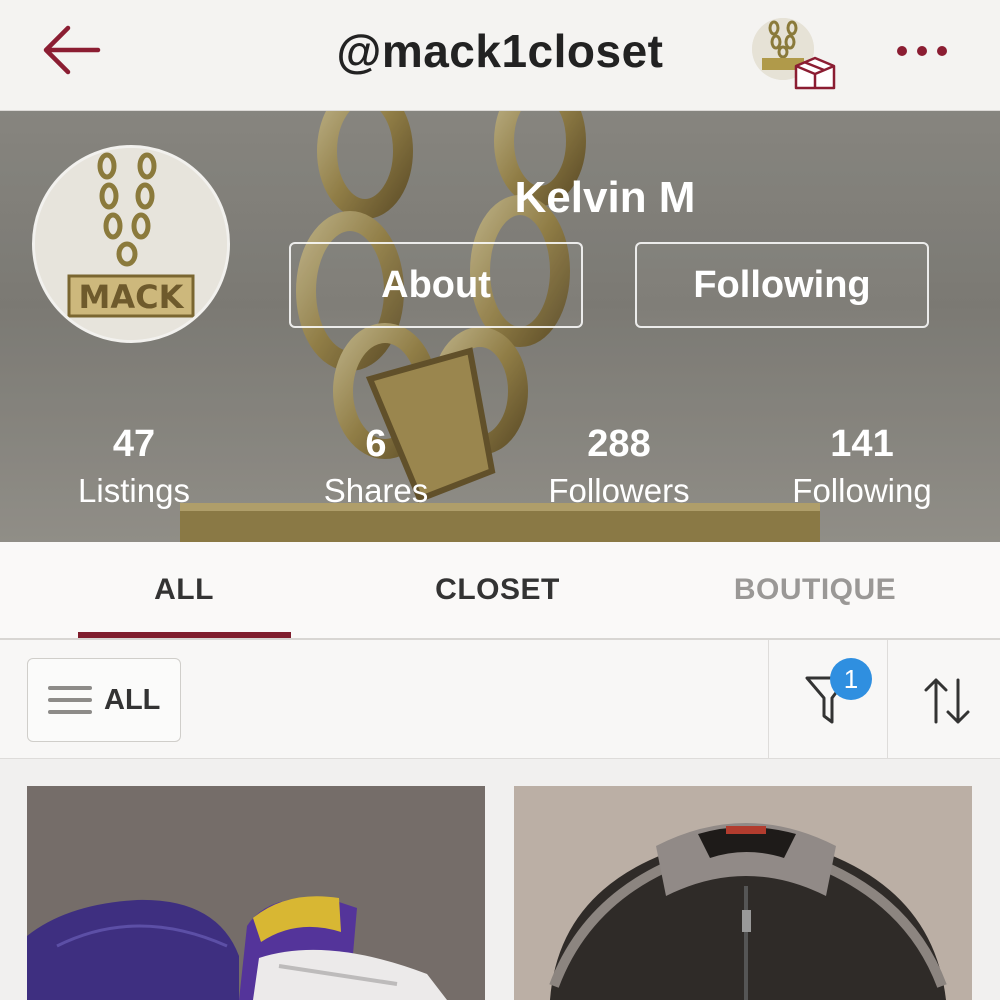 Image resolution: width=1000 pixels, height=1000 pixels. Describe the element at coordinates (862, 490) in the screenshot. I see `stat-label: Following` at that location.